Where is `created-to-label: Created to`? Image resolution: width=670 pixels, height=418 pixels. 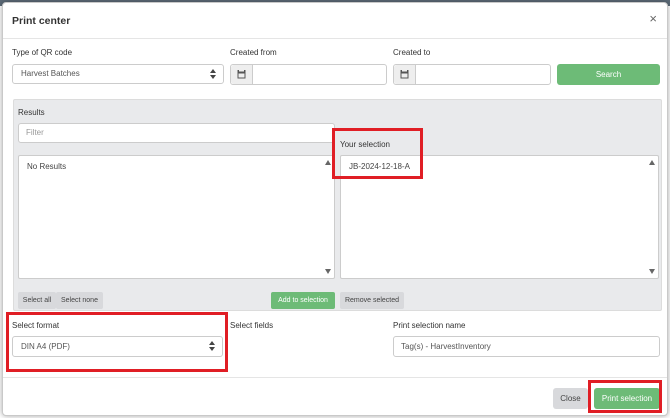
created-to-label: Created to is located at coordinates (412, 52).